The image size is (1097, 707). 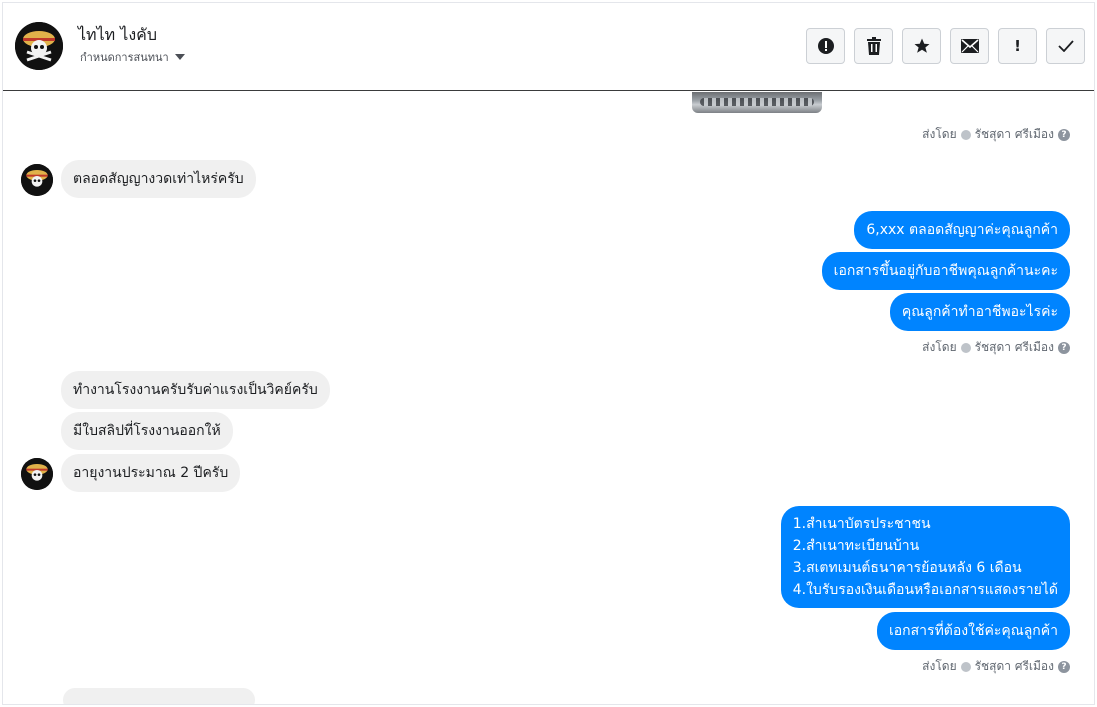 I want to click on shared-image-attachment, so click(x=757, y=102).